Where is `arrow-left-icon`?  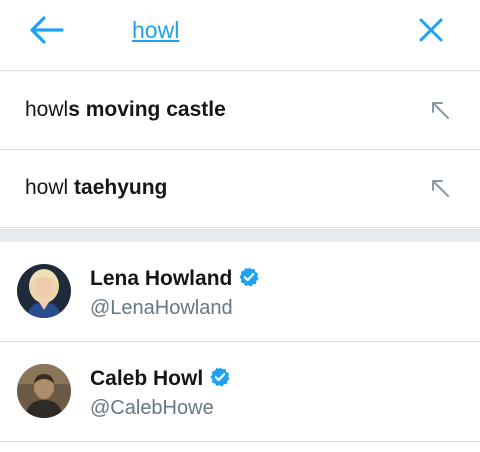 arrow-left-icon is located at coordinates (47, 30).